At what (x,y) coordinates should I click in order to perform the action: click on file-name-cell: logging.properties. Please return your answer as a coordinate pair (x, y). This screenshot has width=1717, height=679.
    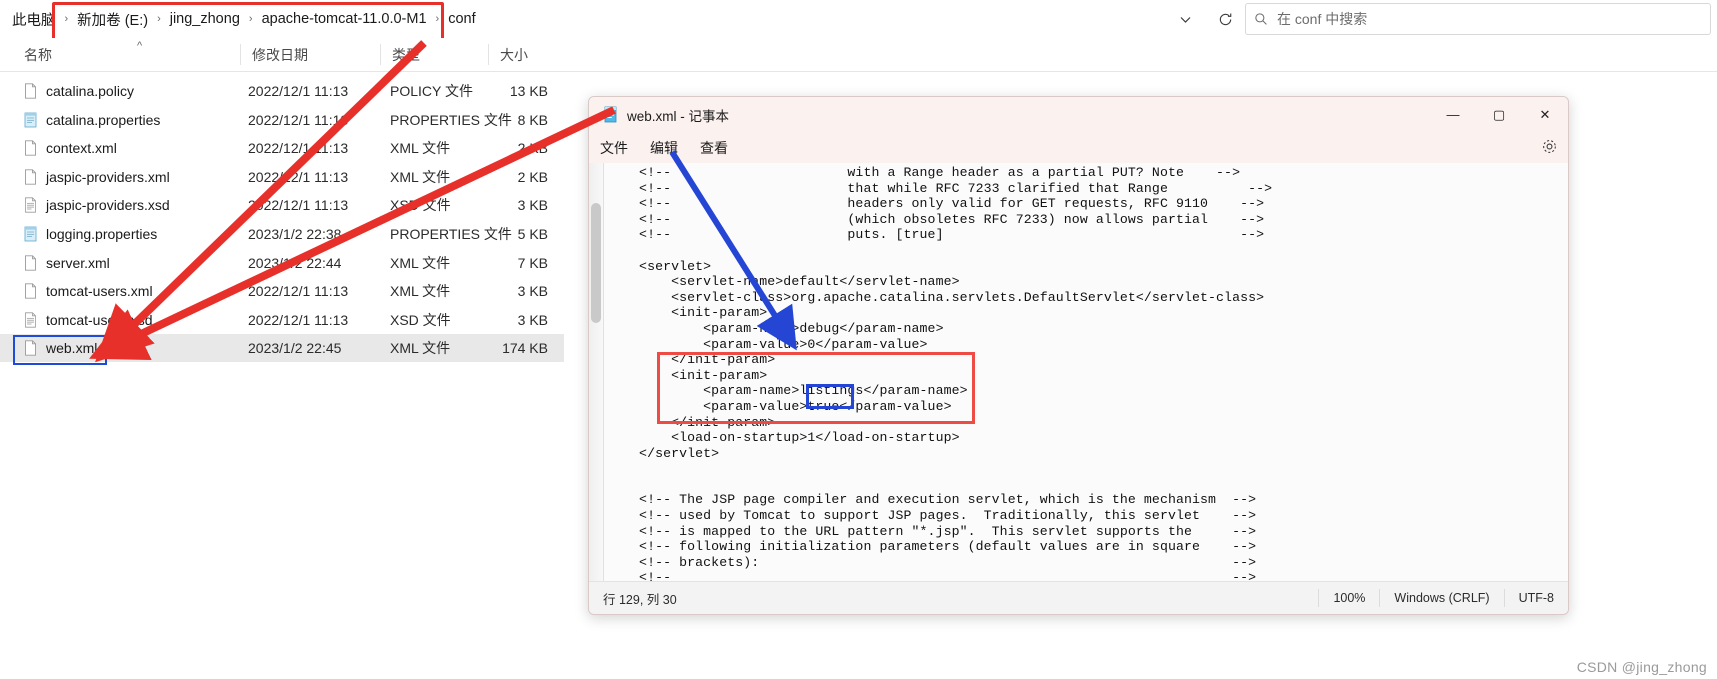
    Looking at the image, I should click on (90, 234).